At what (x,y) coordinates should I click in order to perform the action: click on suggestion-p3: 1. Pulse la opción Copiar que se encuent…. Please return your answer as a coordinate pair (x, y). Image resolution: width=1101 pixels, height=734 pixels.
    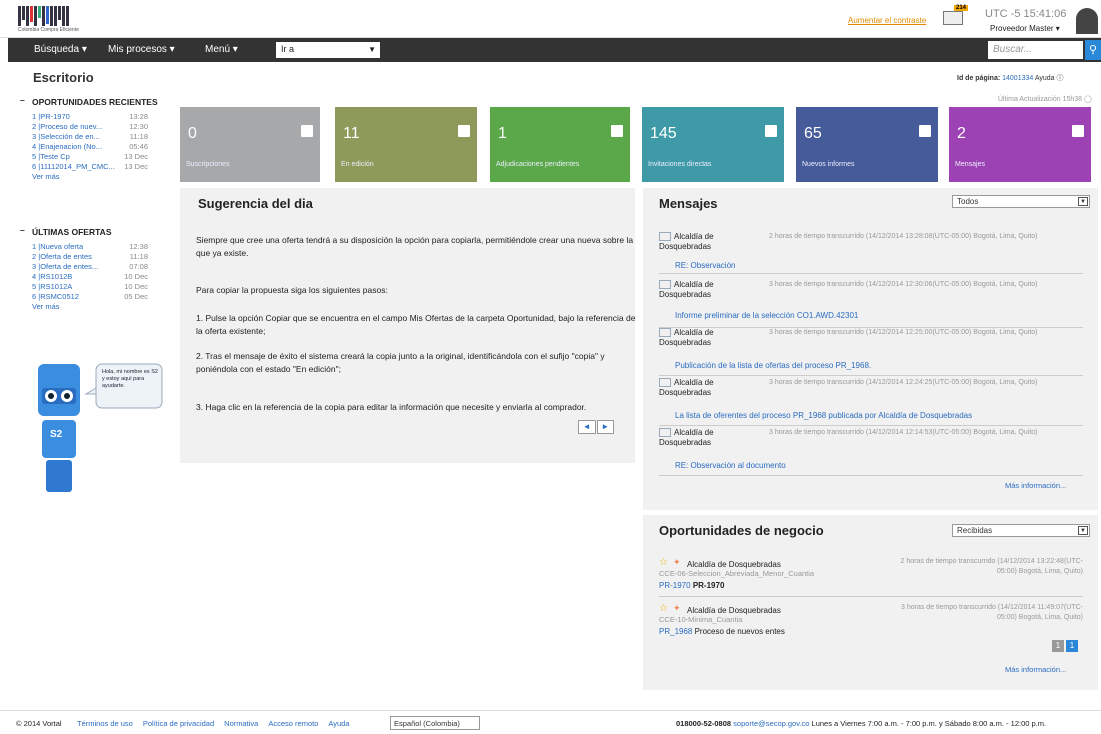
    Looking at the image, I should click on (416, 324).